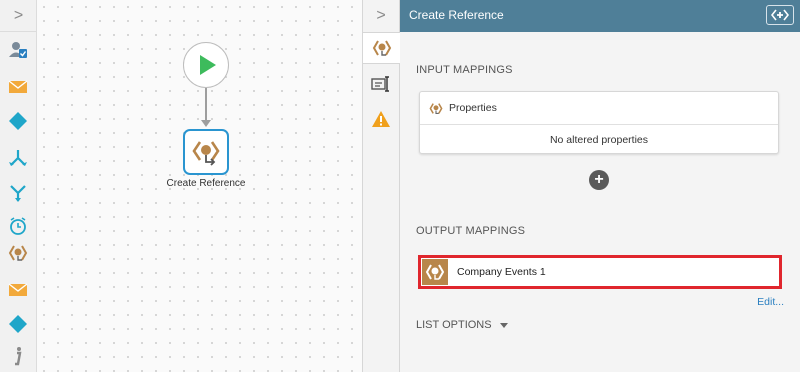 This screenshot has height=372, width=800. Describe the element at coordinates (456, 15) in the screenshot. I see `panel-title: Create Reference` at that location.